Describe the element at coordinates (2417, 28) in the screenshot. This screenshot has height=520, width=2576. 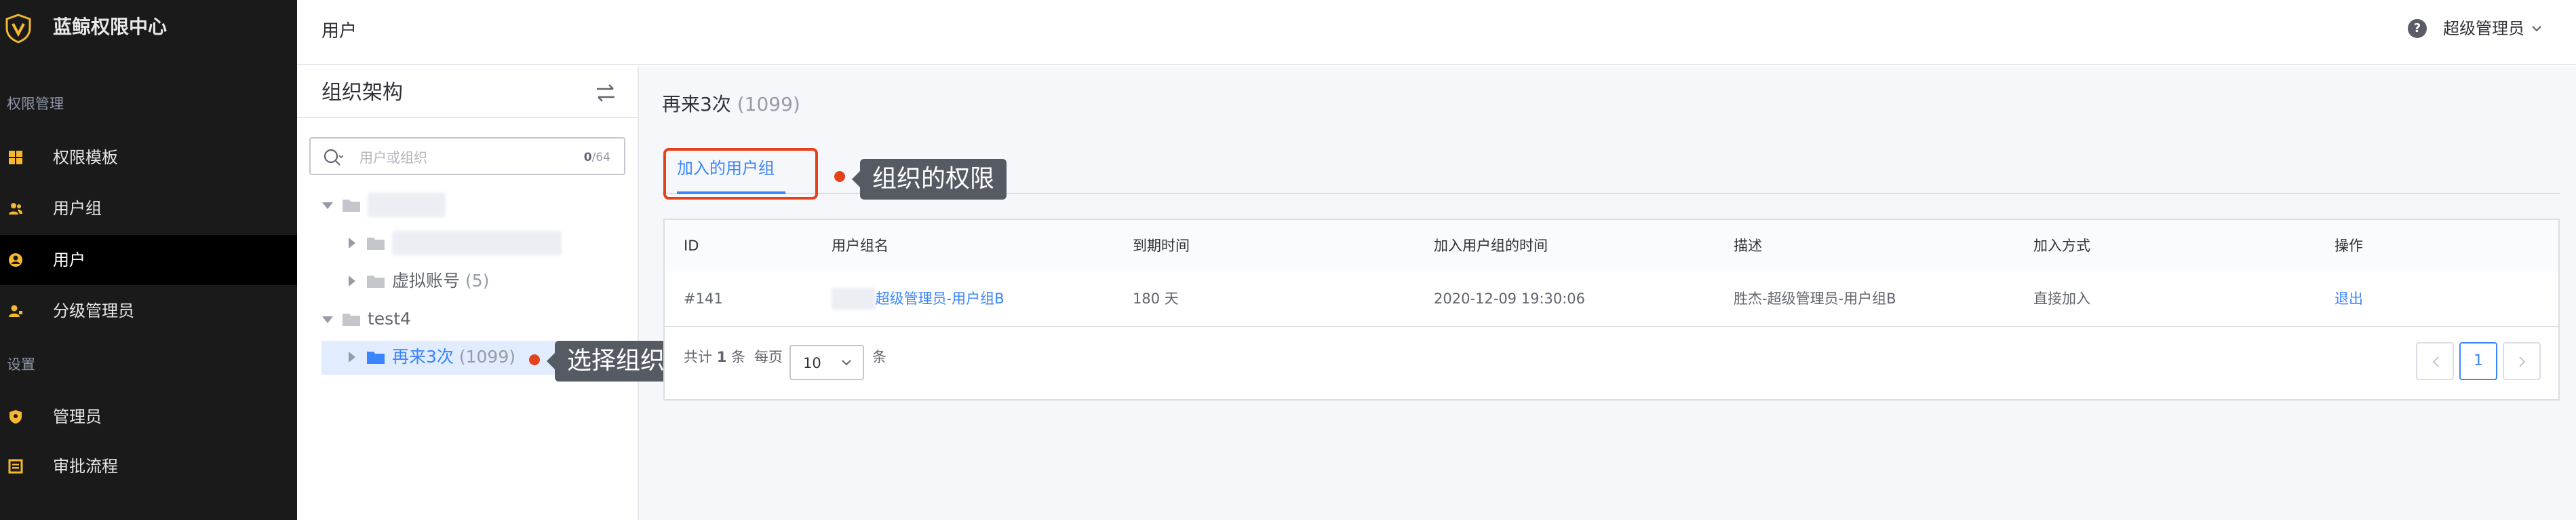
I see `help-icon: ?` at that location.